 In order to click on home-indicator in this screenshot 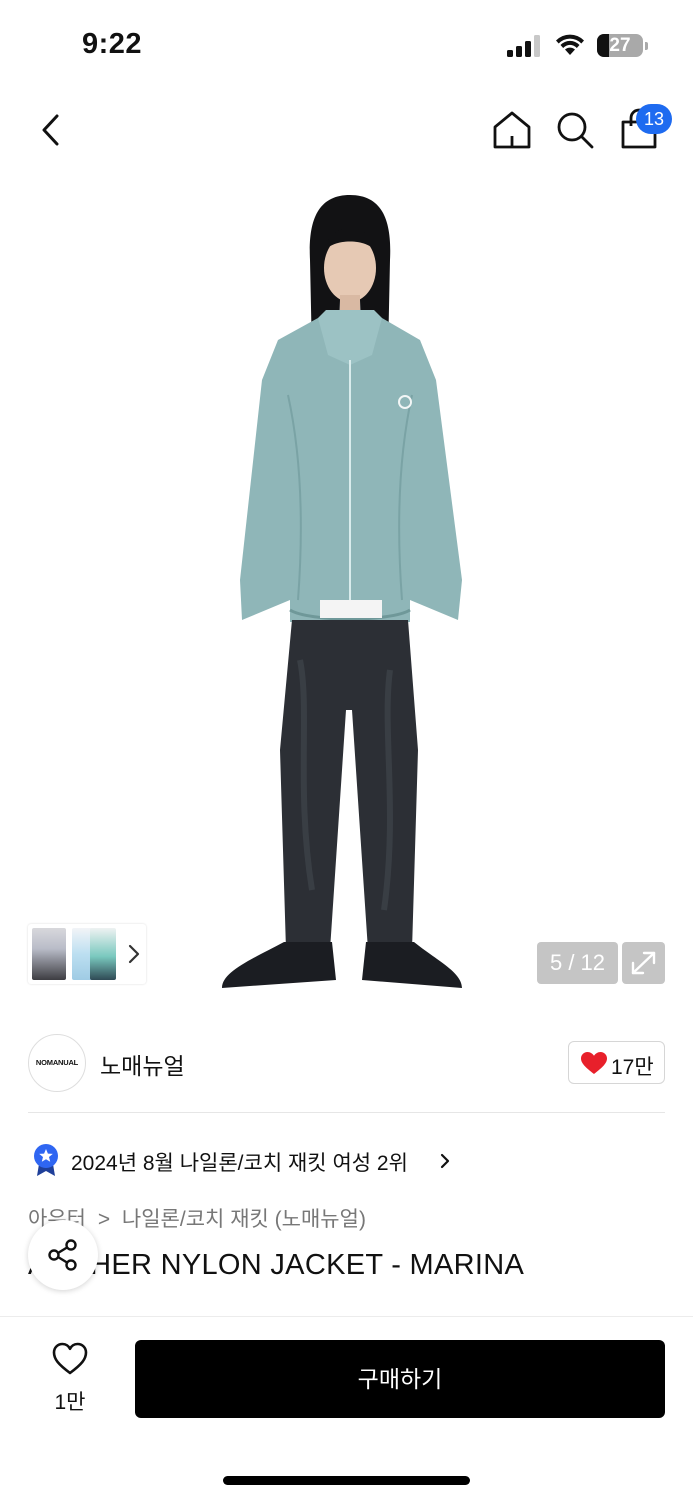, I will do `click(346, 1480)`.